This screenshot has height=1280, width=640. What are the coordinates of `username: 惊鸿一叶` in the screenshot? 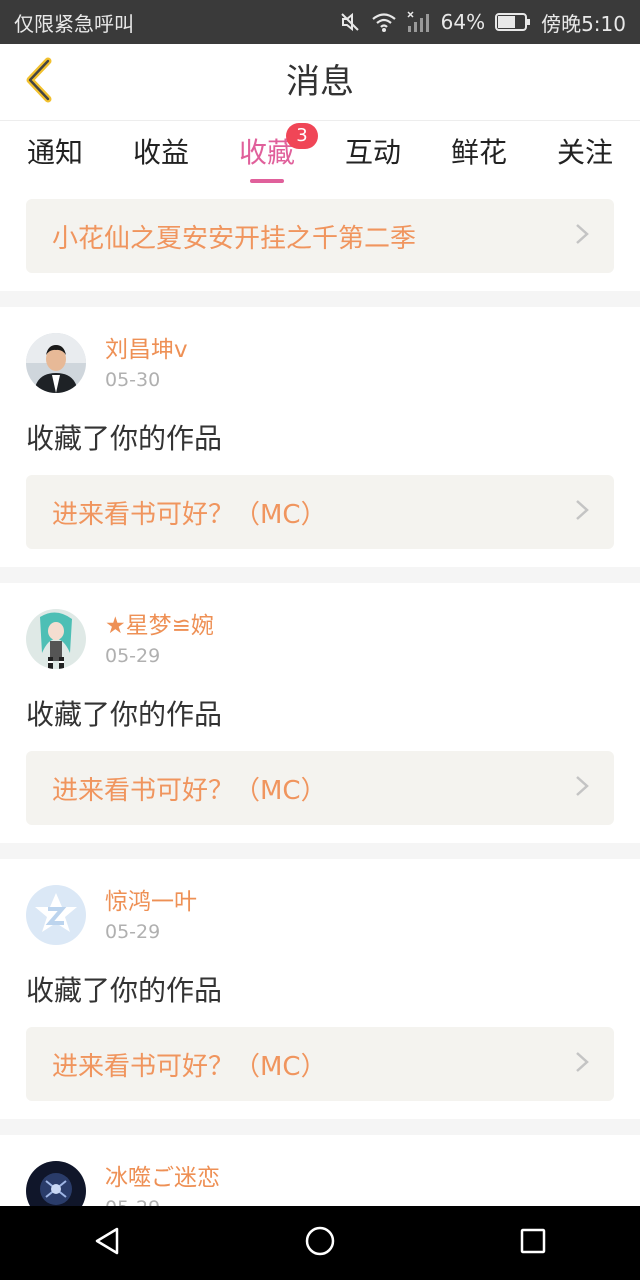 It's located at (151, 902).